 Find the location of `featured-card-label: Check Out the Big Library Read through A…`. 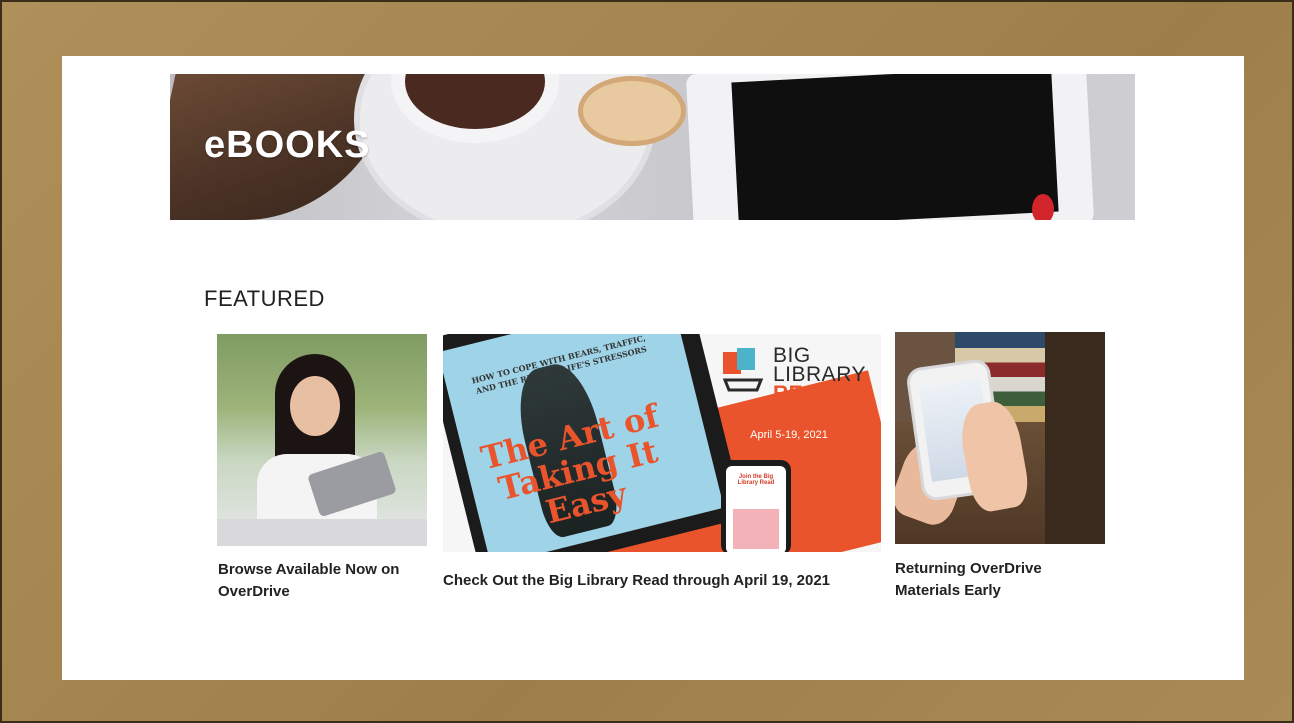

featured-card-label: Check Out the Big Library Read through A… is located at coordinates (663, 581).